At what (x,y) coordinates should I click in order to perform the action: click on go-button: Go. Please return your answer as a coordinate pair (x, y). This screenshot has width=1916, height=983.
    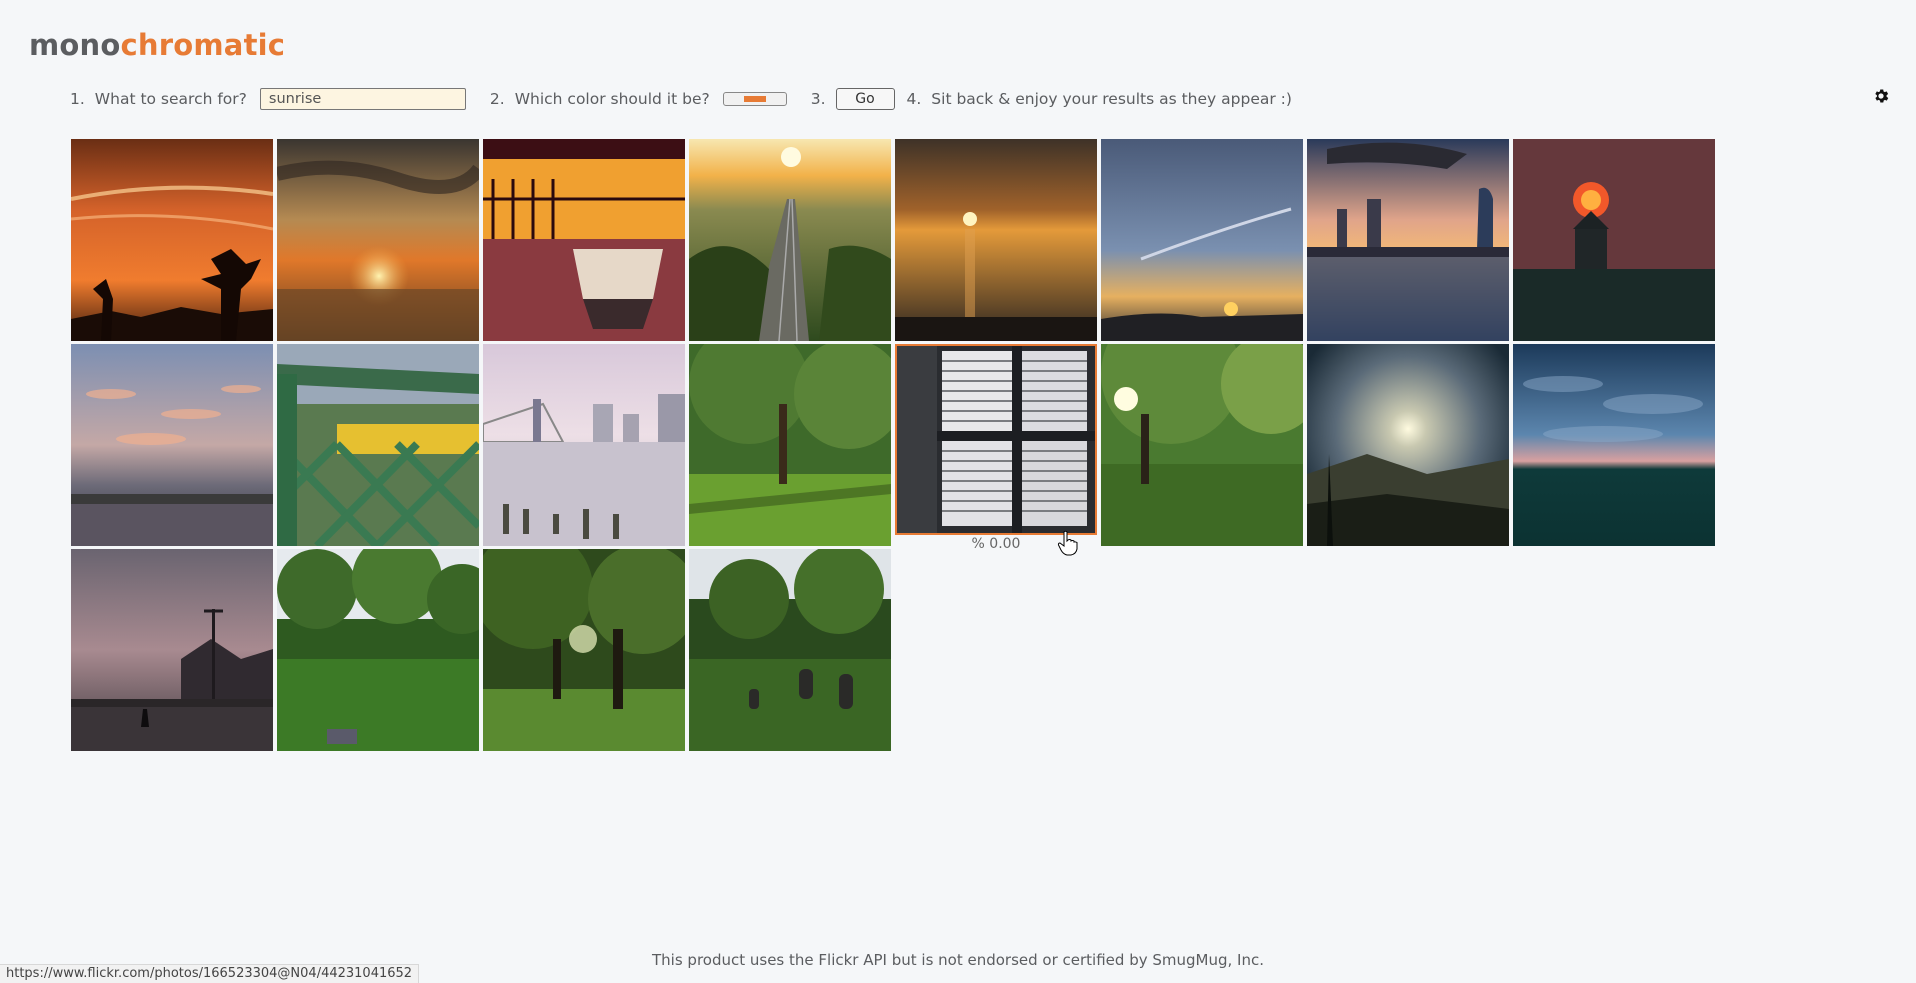
    Looking at the image, I should click on (865, 99).